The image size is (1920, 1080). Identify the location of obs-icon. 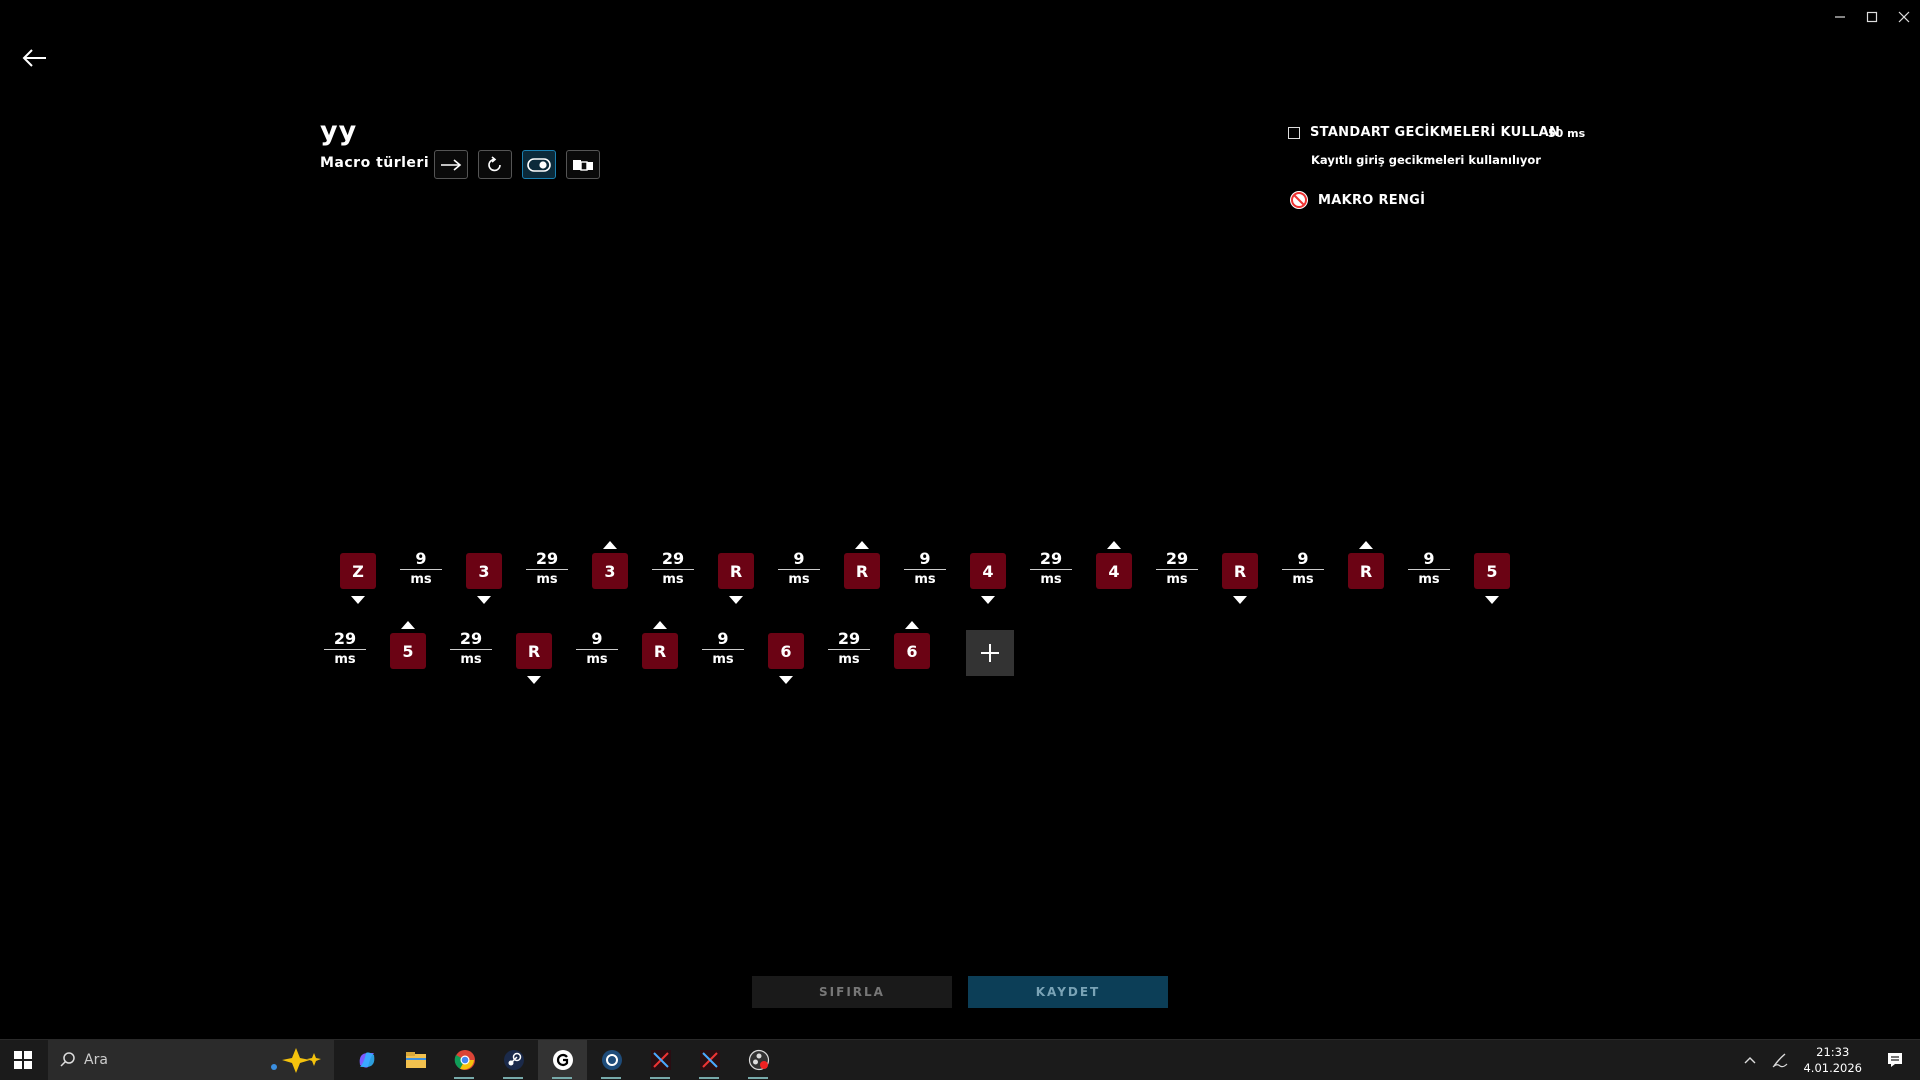
(758, 1060).